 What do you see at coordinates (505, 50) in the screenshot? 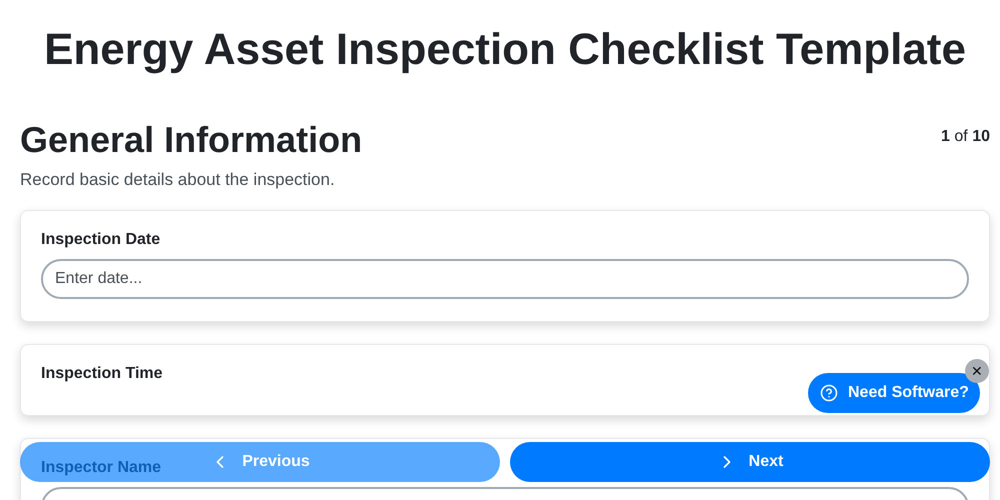
I see `page-title: Energy Asset Inspection Checklist Template` at bounding box center [505, 50].